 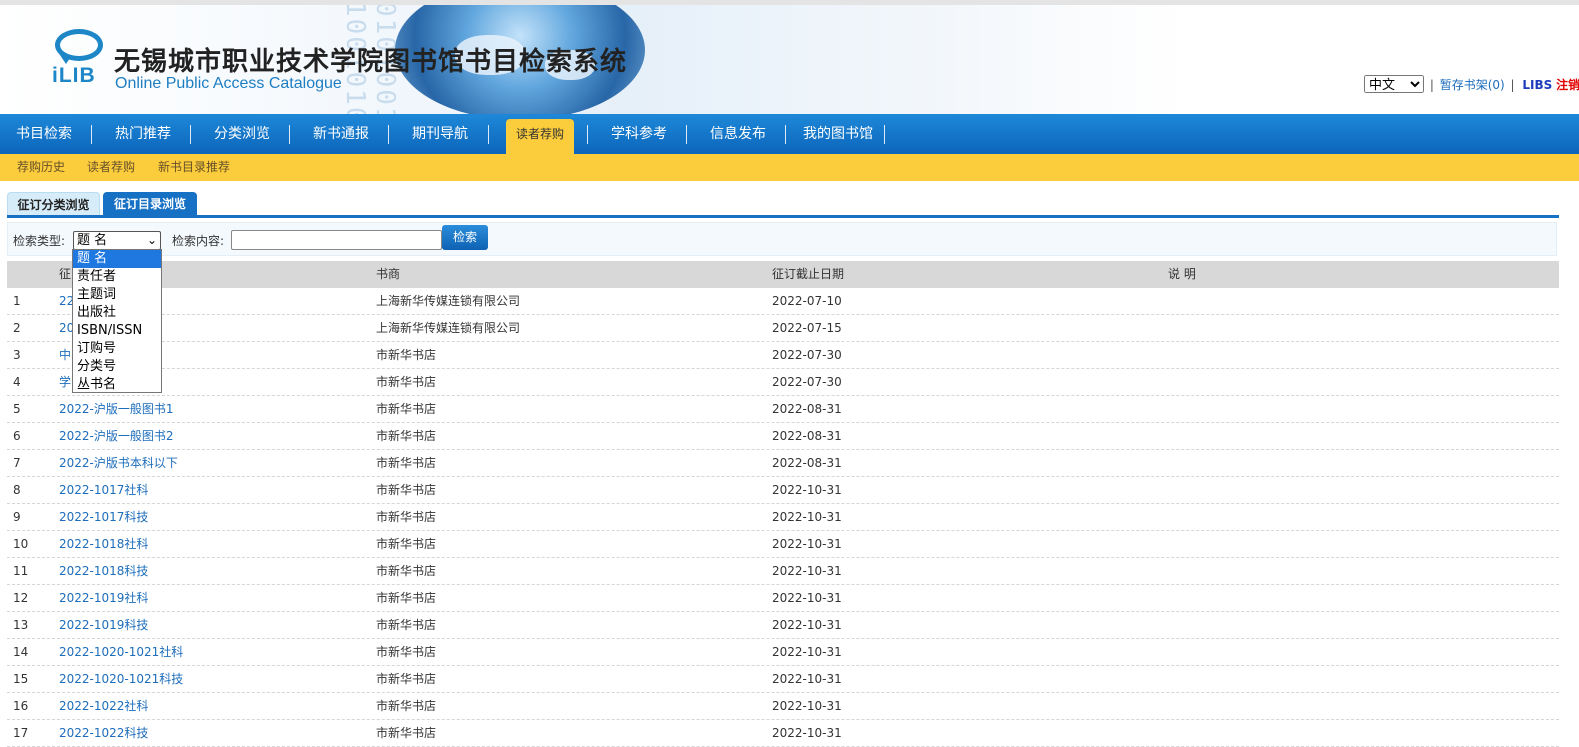 What do you see at coordinates (21, 544) in the screenshot?
I see `row-number: 10` at bounding box center [21, 544].